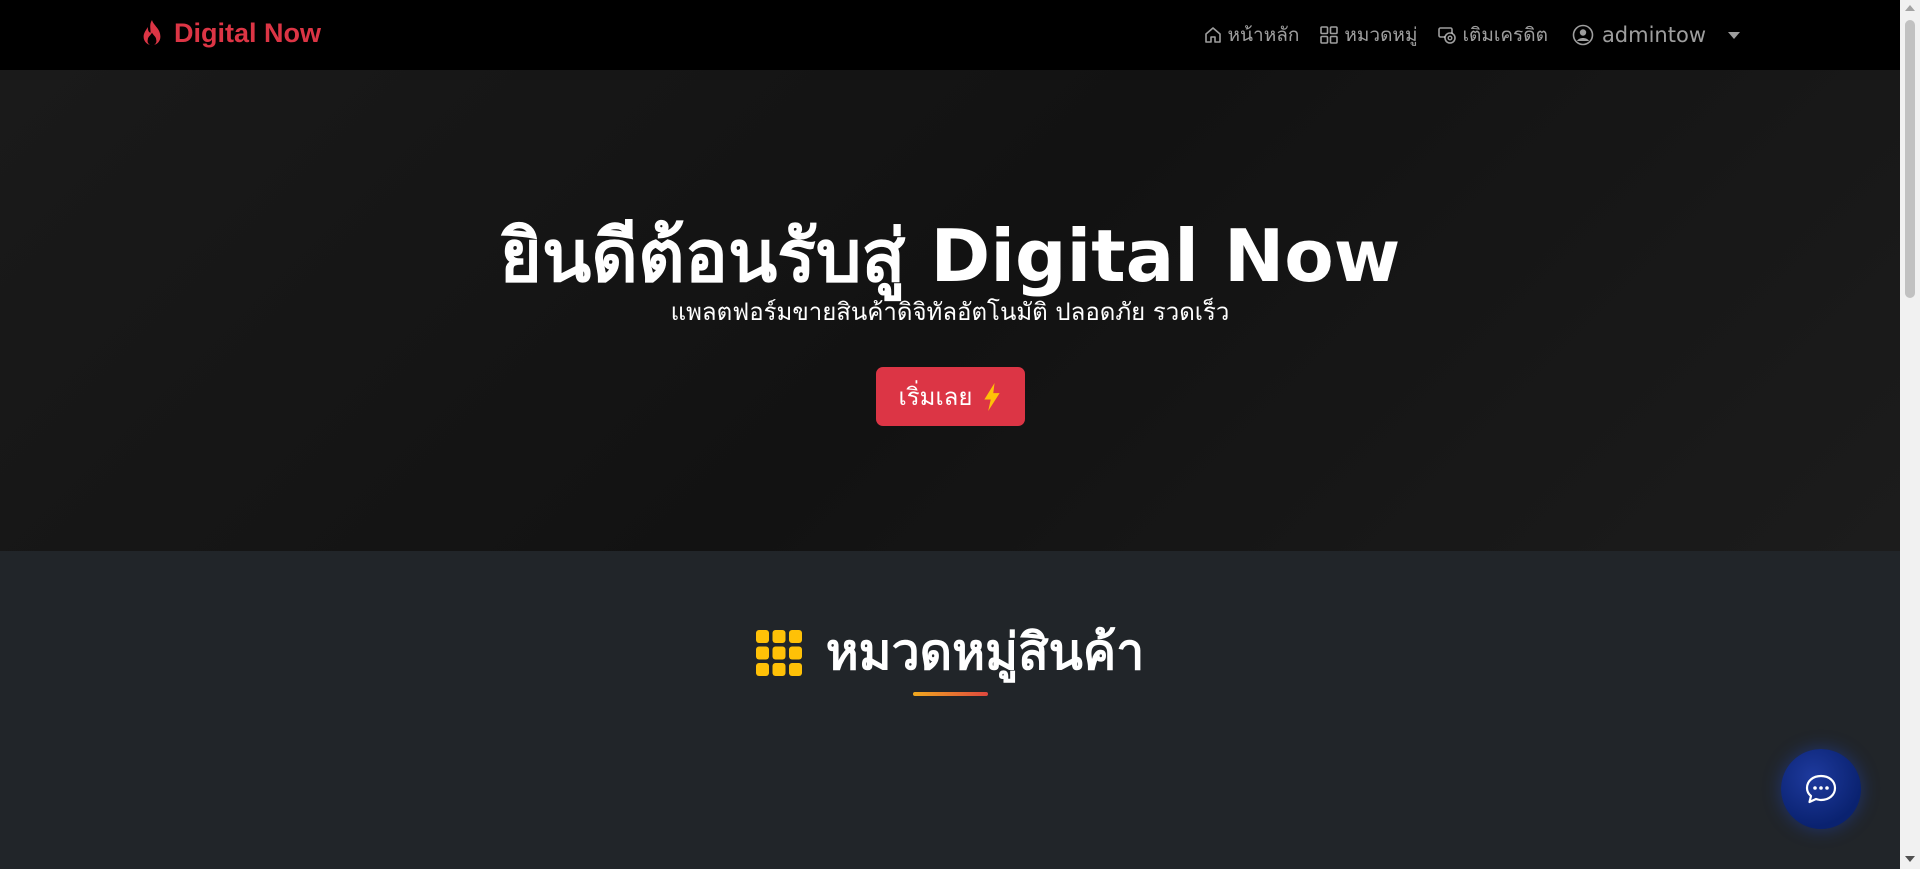 The image size is (1920, 869). What do you see at coordinates (1212, 35) in the screenshot?
I see `house-icon` at bounding box center [1212, 35].